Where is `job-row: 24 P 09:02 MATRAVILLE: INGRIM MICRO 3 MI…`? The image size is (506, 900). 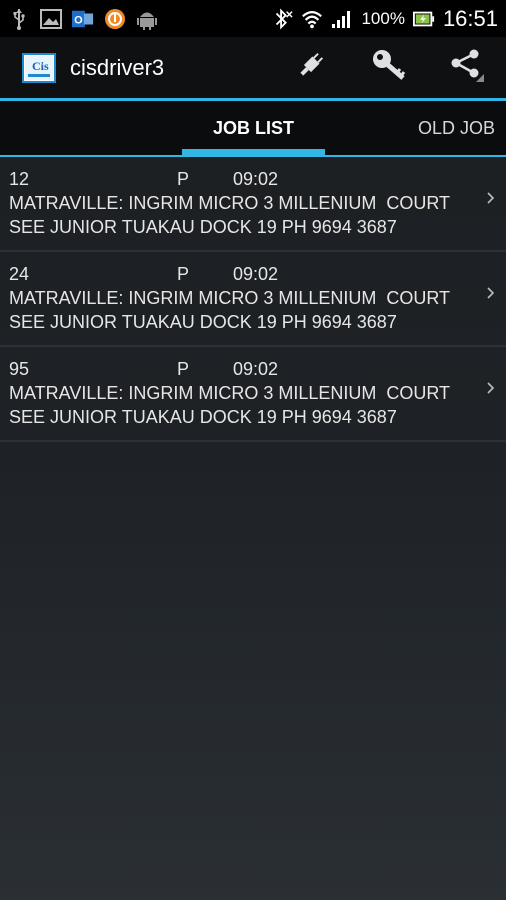
job-row: 24 P 09:02 MATRAVILLE: INGRIM MICRO 3 MI… is located at coordinates (253, 299).